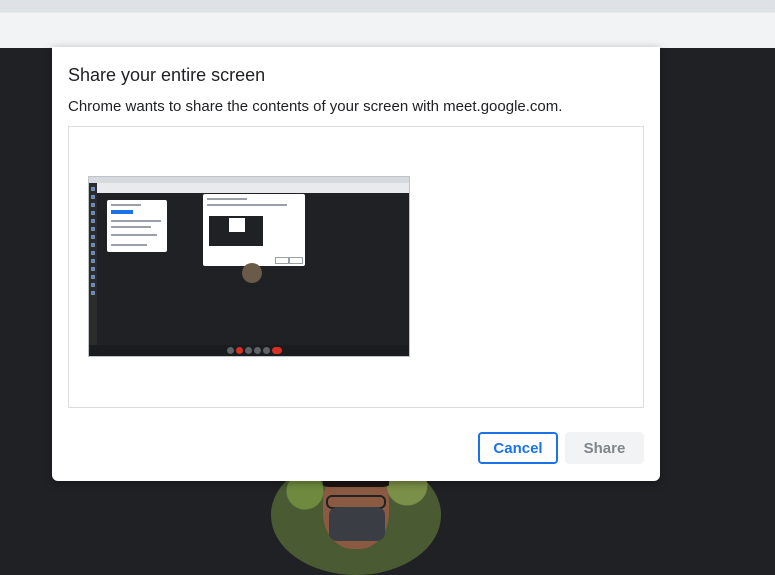 The height and width of the screenshot is (575, 775). I want to click on cancel-button: Cancel, so click(518, 448).